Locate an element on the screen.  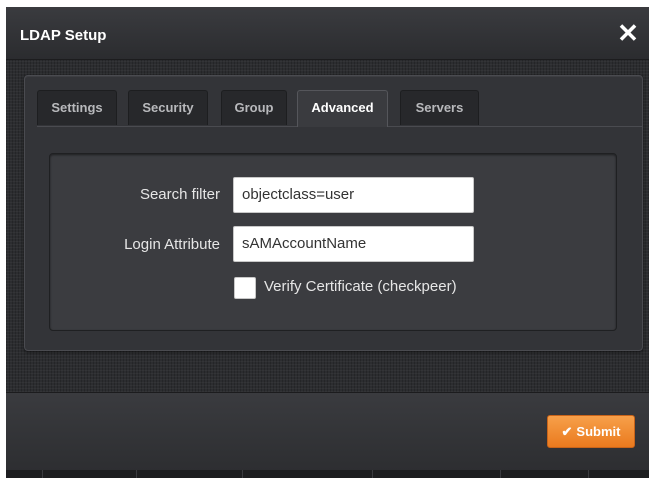
verify-certificate-label: Verify Certificate (checkpeer) is located at coordinates (360, 286).